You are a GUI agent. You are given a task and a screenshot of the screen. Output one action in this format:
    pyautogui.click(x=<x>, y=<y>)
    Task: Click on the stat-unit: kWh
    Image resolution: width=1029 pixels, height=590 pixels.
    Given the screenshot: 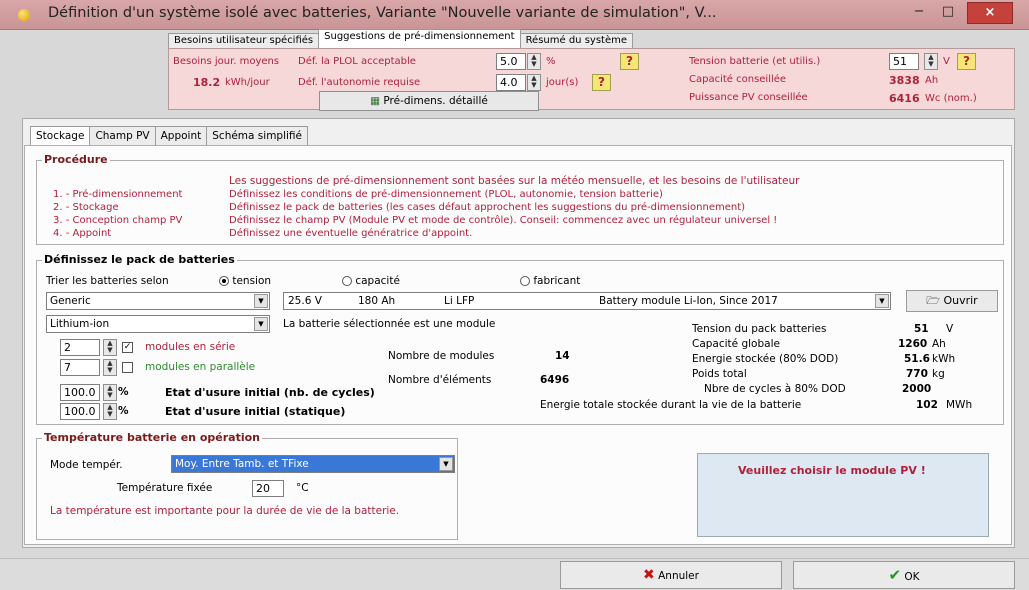 What is the action you would take?
    pyautogui.click(x=944, y=359)
    